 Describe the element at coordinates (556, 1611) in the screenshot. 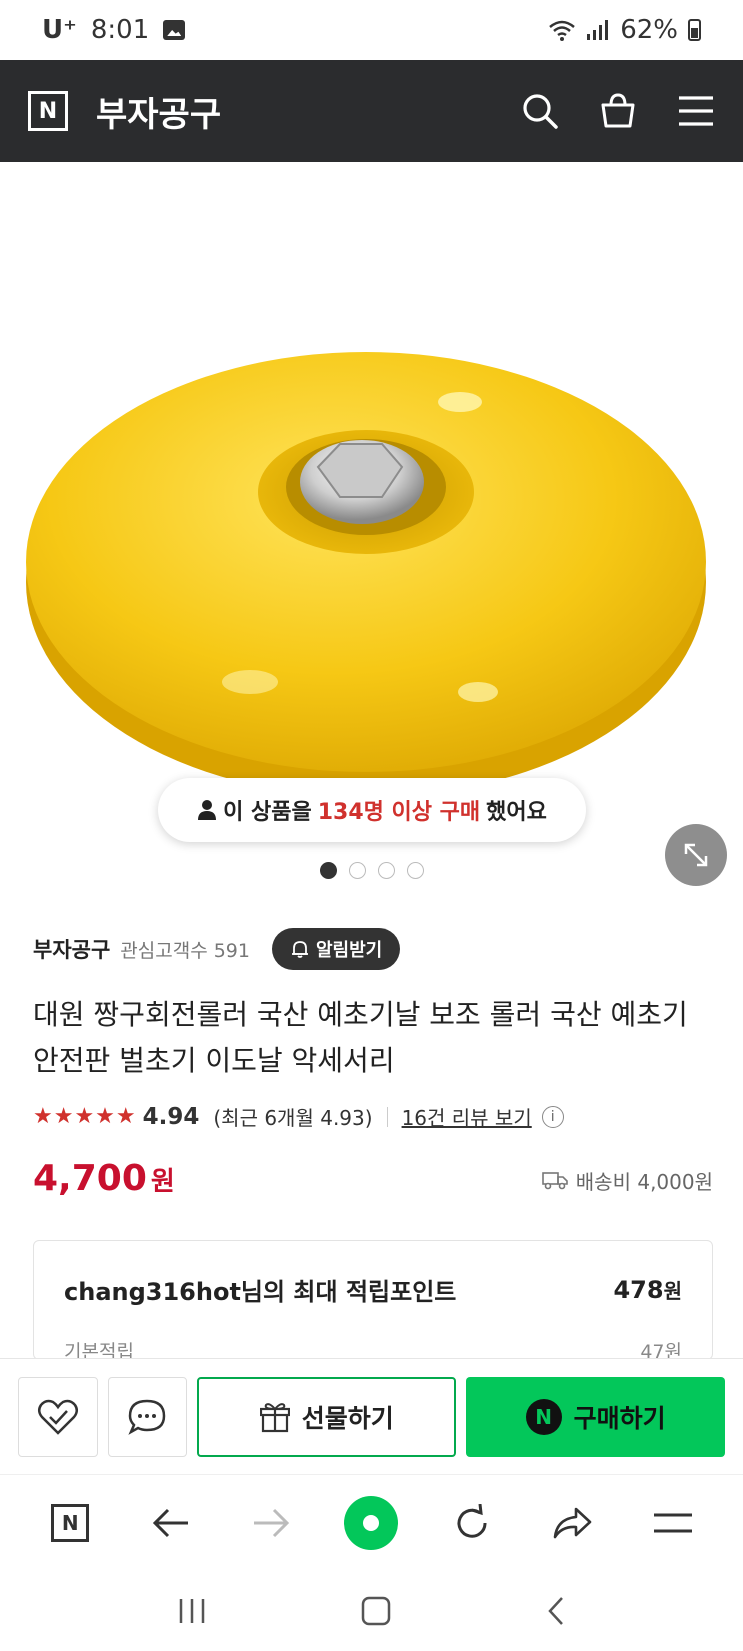

I see `back-icon` at that location.